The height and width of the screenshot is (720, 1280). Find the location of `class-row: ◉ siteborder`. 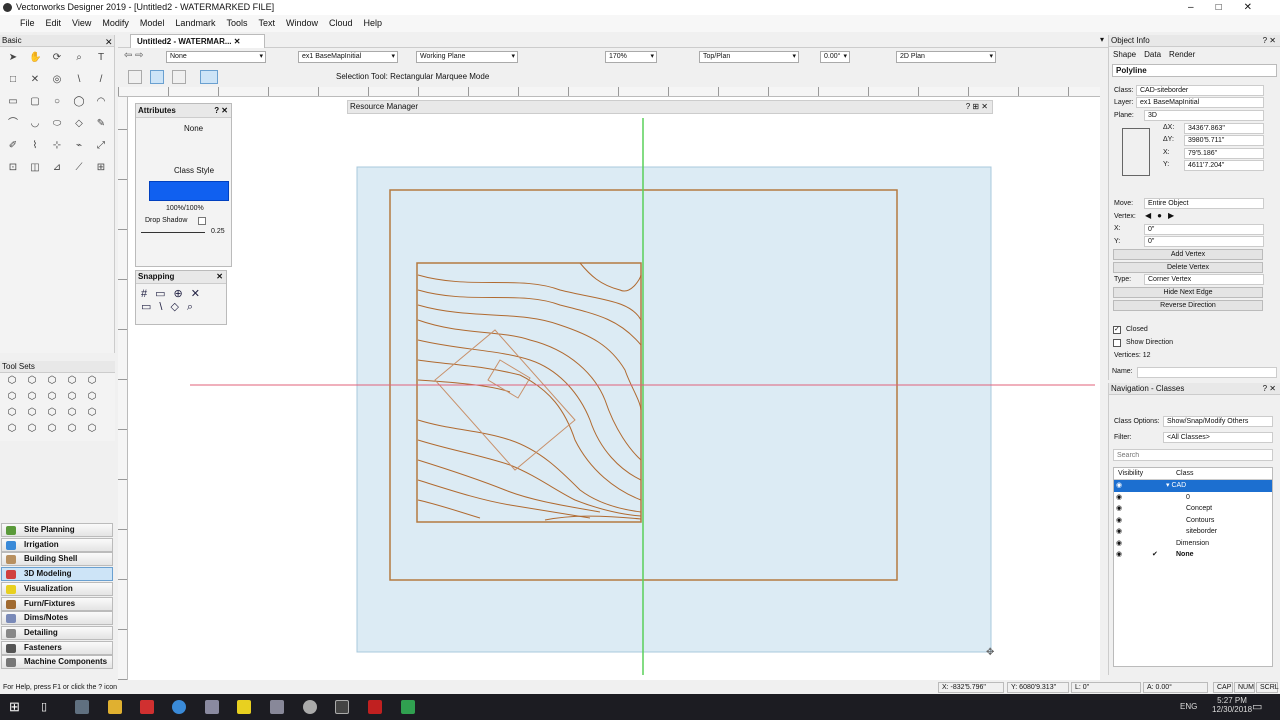

class-row: ◉ siteborder is located at coordinates (1193, 532).